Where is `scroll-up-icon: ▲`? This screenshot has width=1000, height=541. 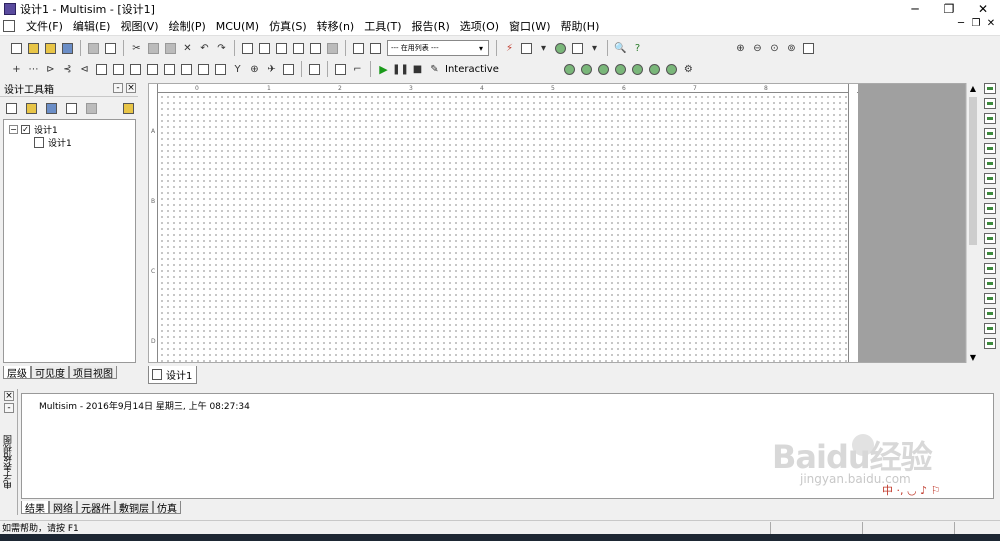 scroll-up-icon: ▲ is located at coordinates (973, 88).